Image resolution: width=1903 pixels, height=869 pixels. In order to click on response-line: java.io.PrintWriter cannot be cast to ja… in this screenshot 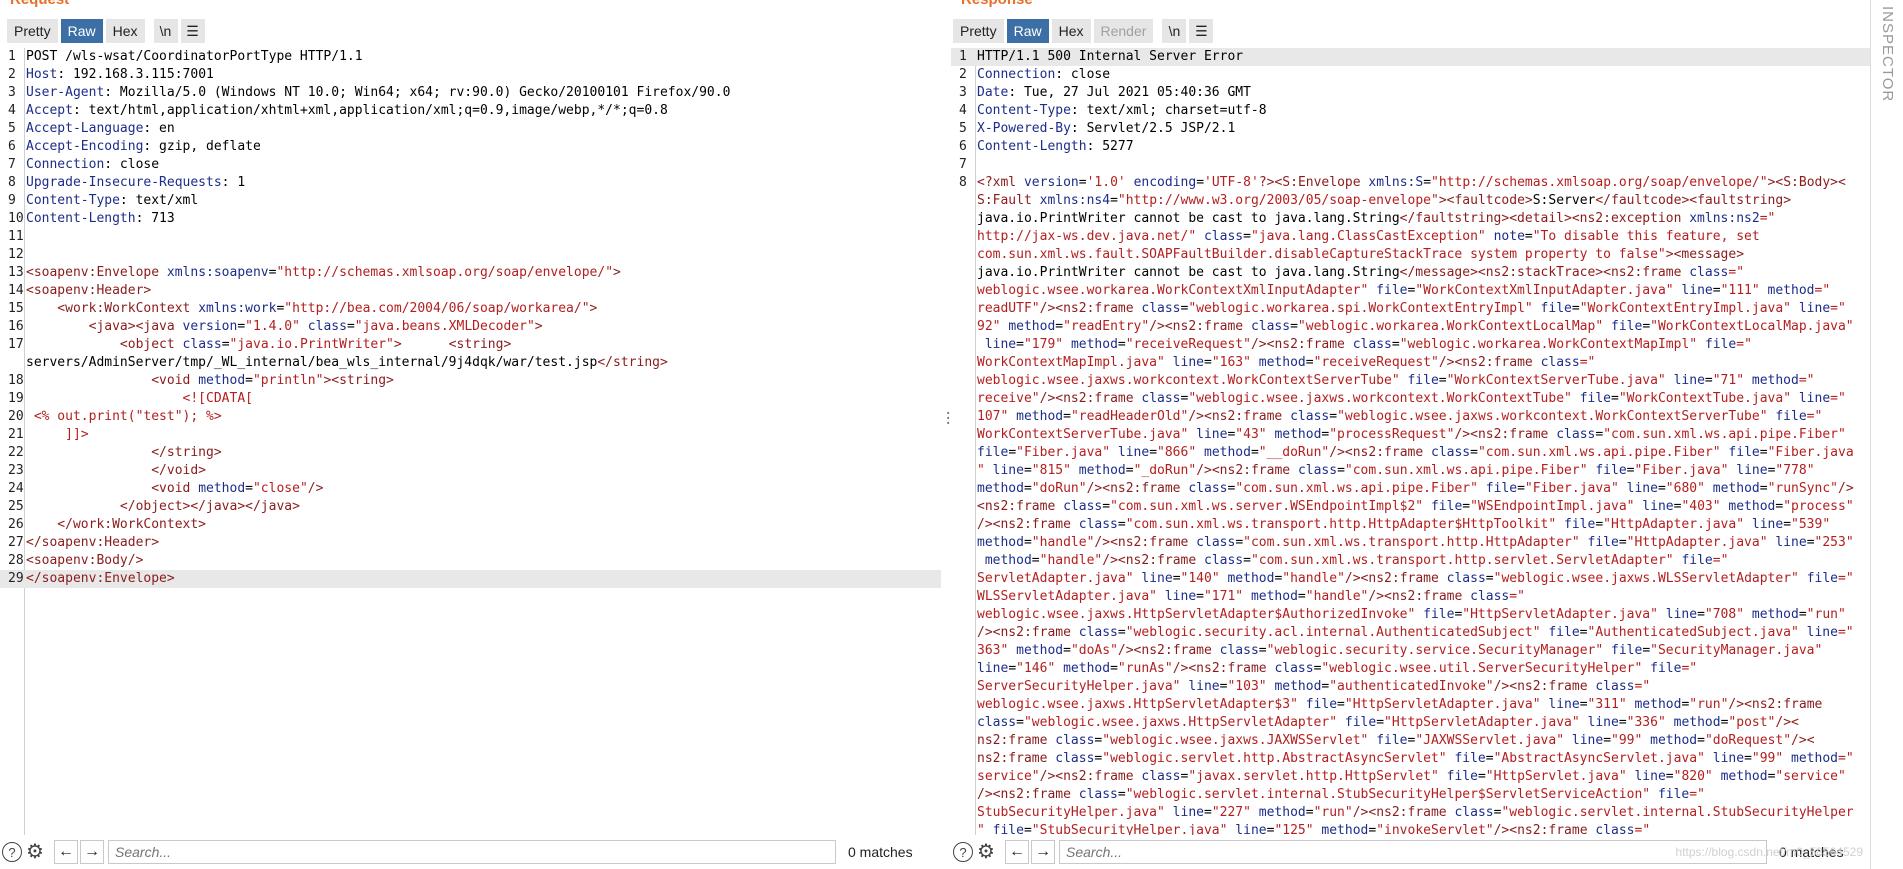, I will do `click(1411, 273)`.